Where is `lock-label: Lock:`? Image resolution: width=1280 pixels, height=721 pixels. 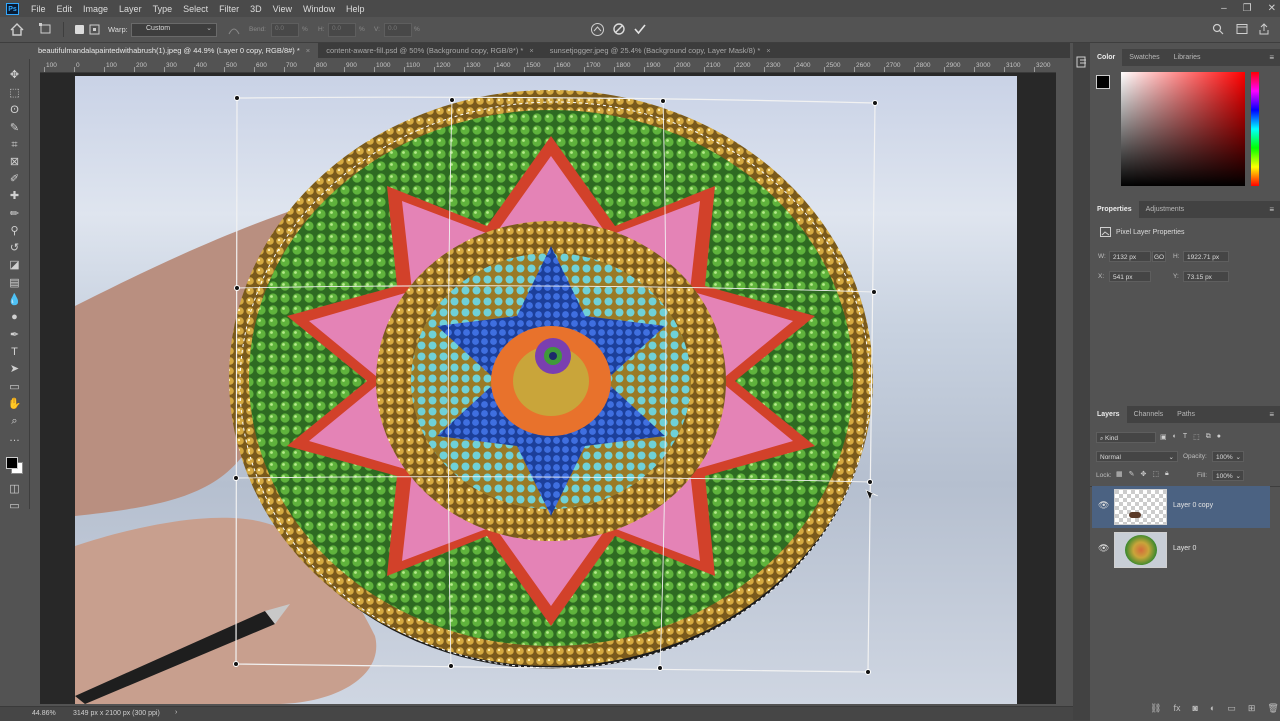
lock-label: Lock: is located at coordinates (1104, 475).